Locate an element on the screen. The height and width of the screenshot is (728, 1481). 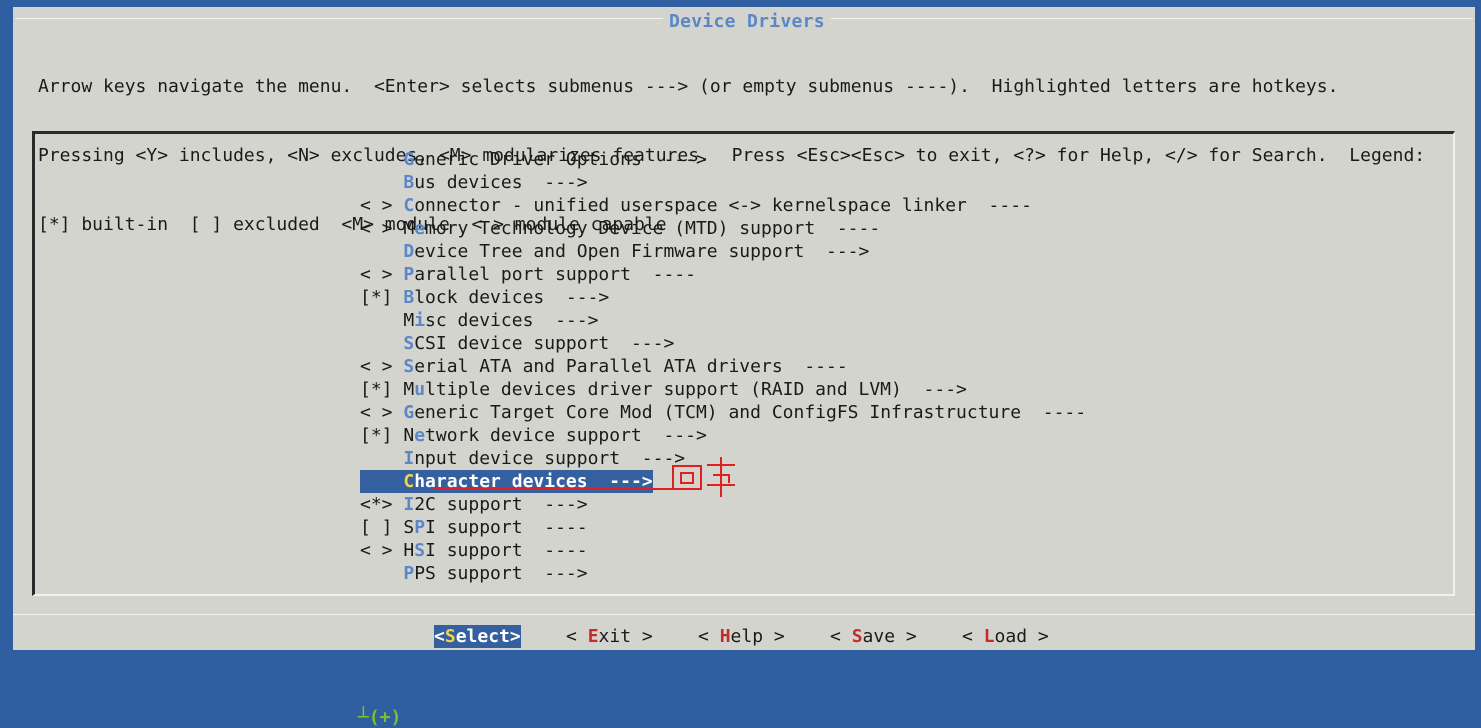
menu-item: Input device support ---> is located at coordinates (522, 458).